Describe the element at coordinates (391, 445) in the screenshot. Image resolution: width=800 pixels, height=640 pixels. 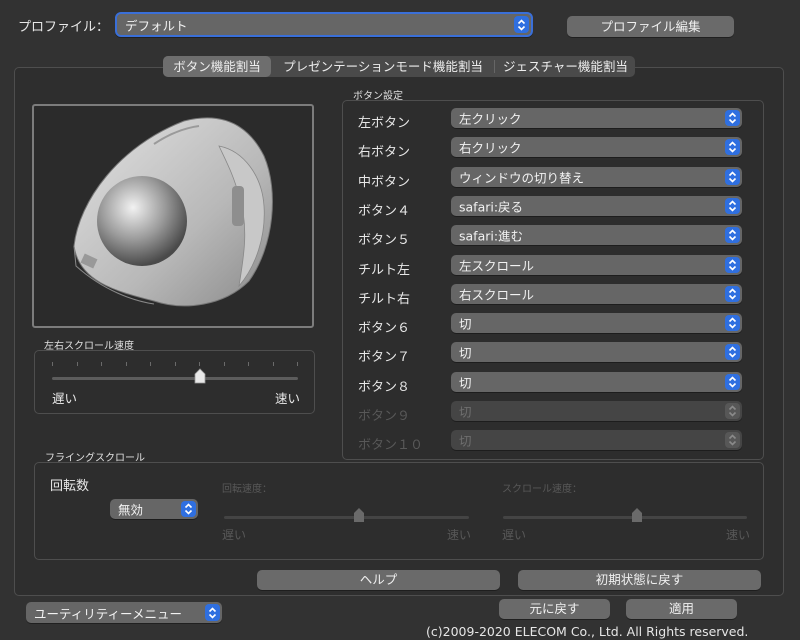
I see `button-row-label: ボタン１０` at that location.